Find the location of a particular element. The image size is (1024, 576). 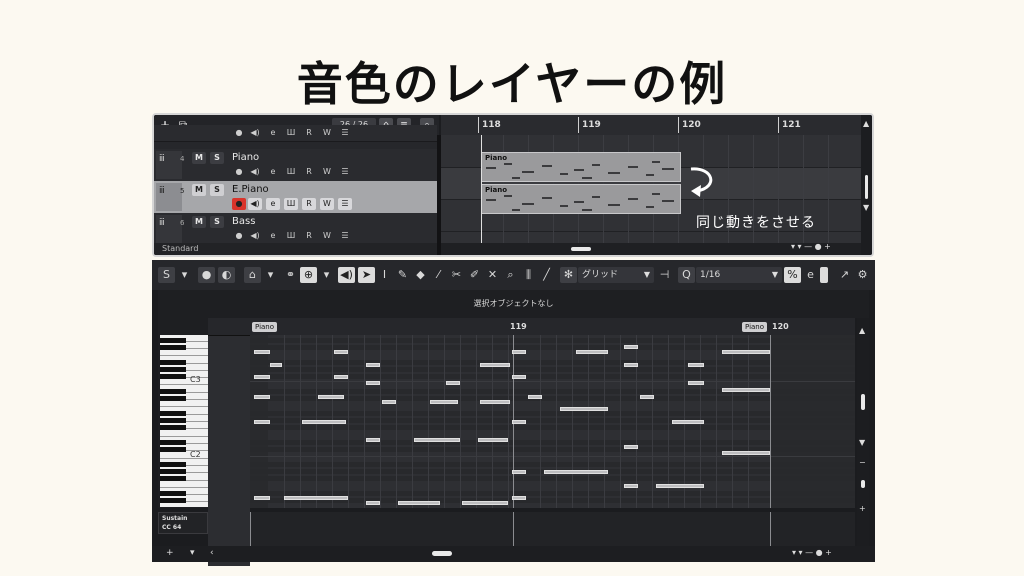

auto-scroll-icon: ⌂ is located at coordinates (252, 275).